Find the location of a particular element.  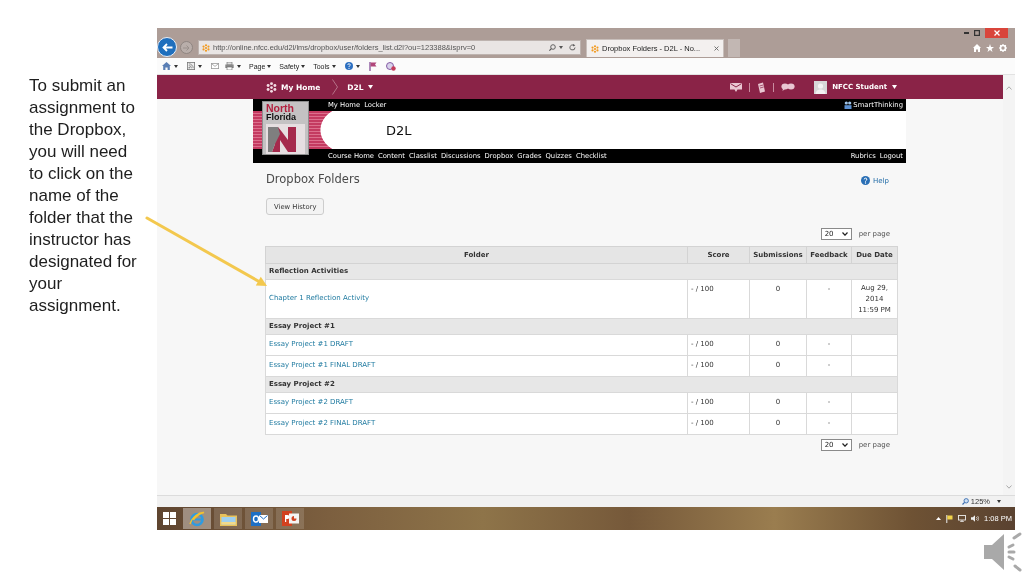

speech-bubbles-icon is located at coordinates (788, 87).